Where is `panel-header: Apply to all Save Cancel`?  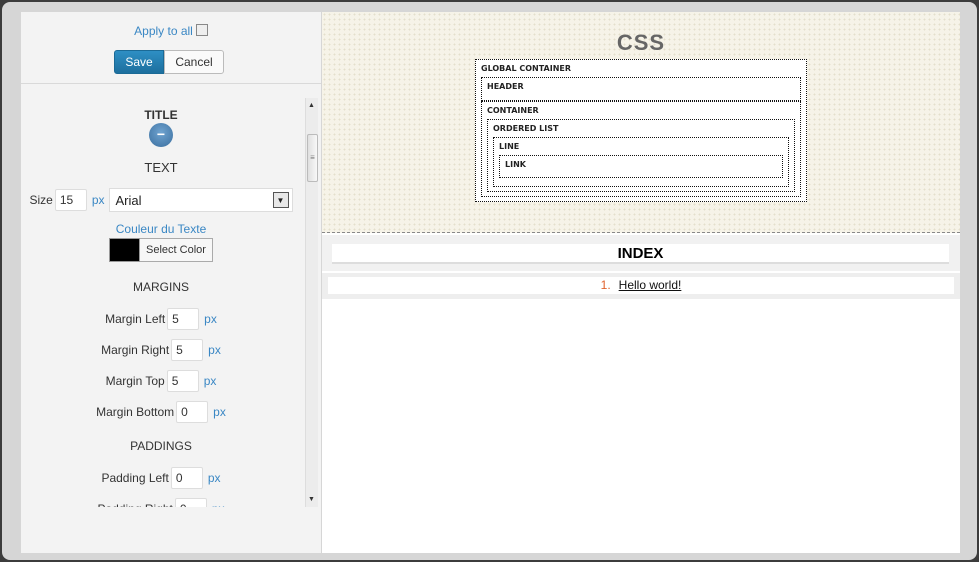 panel-header: Apply to all Save Cancel is located at coordinates (171, 48).